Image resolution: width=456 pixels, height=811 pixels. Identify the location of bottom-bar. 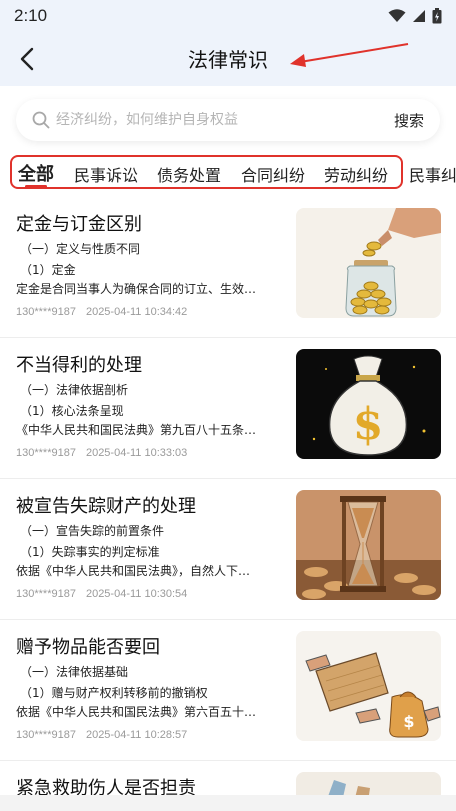
(228, 803).